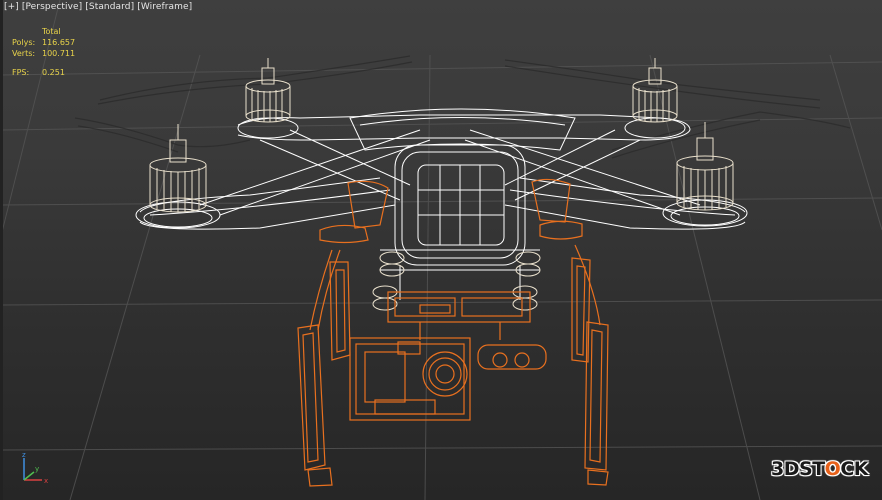 Image resolution: width=882 pixels, height=500 pixels. I want to click on fps-value: 0.251, so click(53, 72).